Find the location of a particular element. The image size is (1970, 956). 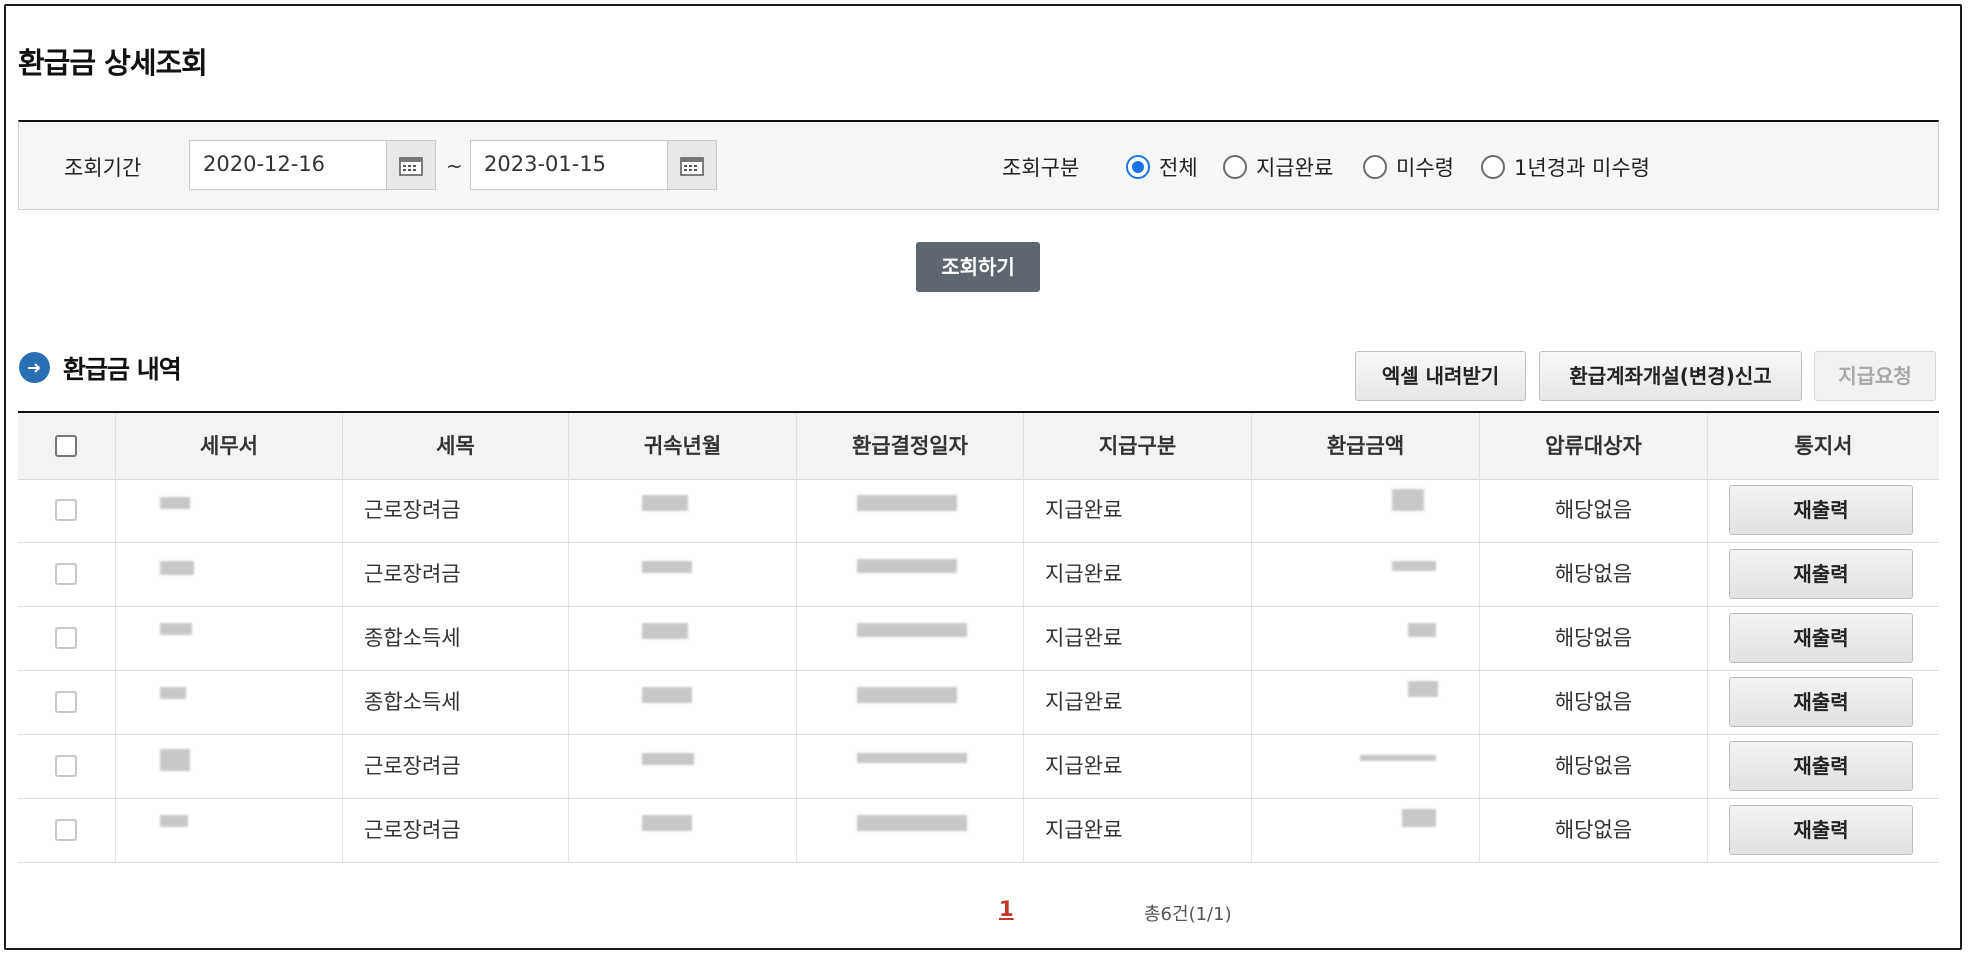

page-title: 환급금 상세조회 is located at coordinates (113, 63).